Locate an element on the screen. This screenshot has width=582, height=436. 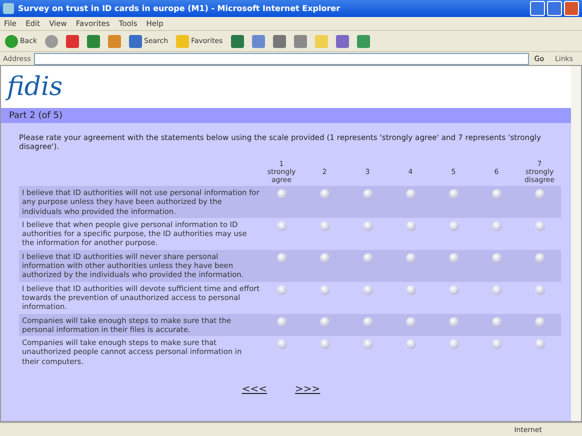
minimize-button is located at coordinates (537, 8).